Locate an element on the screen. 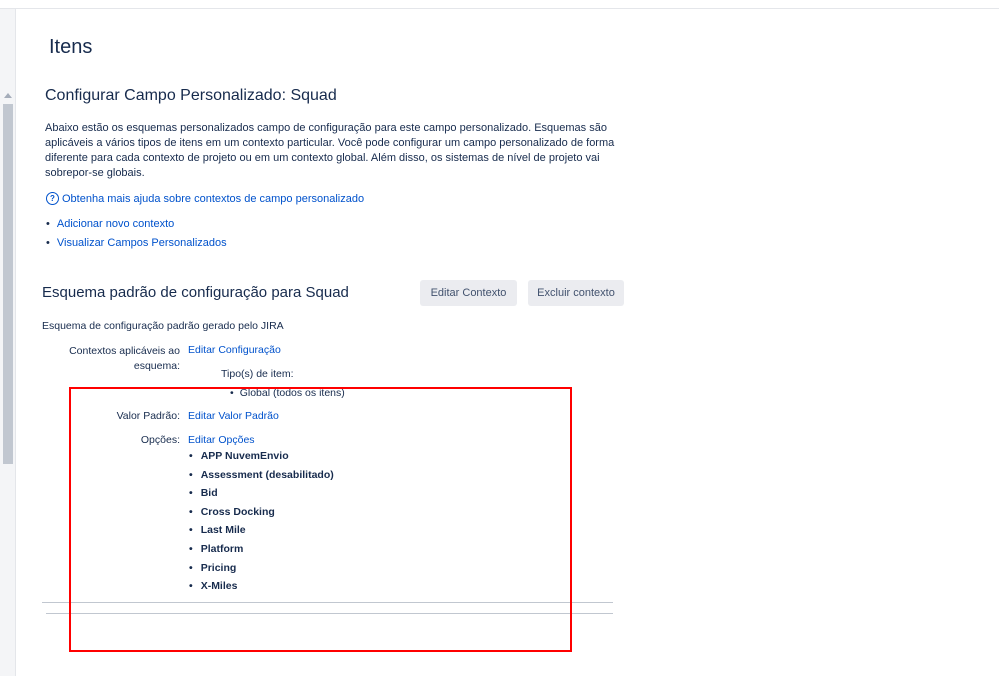 The image size is (999, 676). edit-configuration-link: Editar Configuração is located at coordinates (234, 350).